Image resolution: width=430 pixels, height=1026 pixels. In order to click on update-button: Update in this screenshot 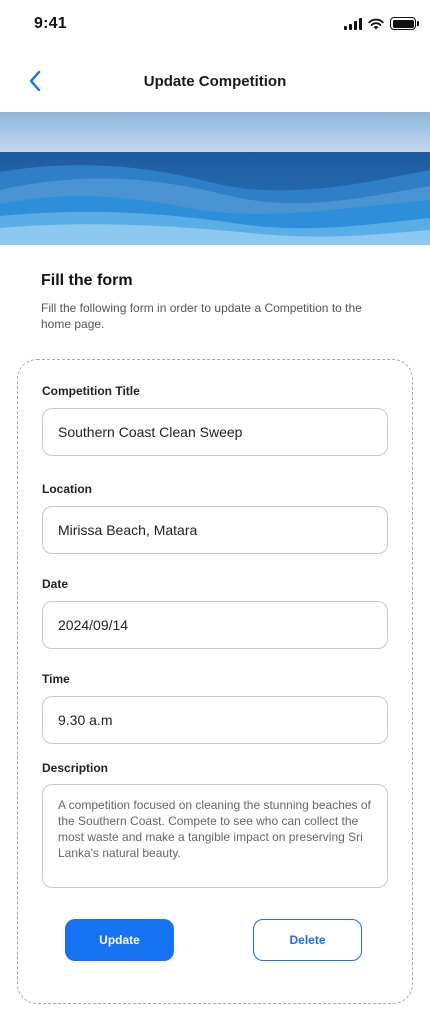, I will do `click(119, 940)`.